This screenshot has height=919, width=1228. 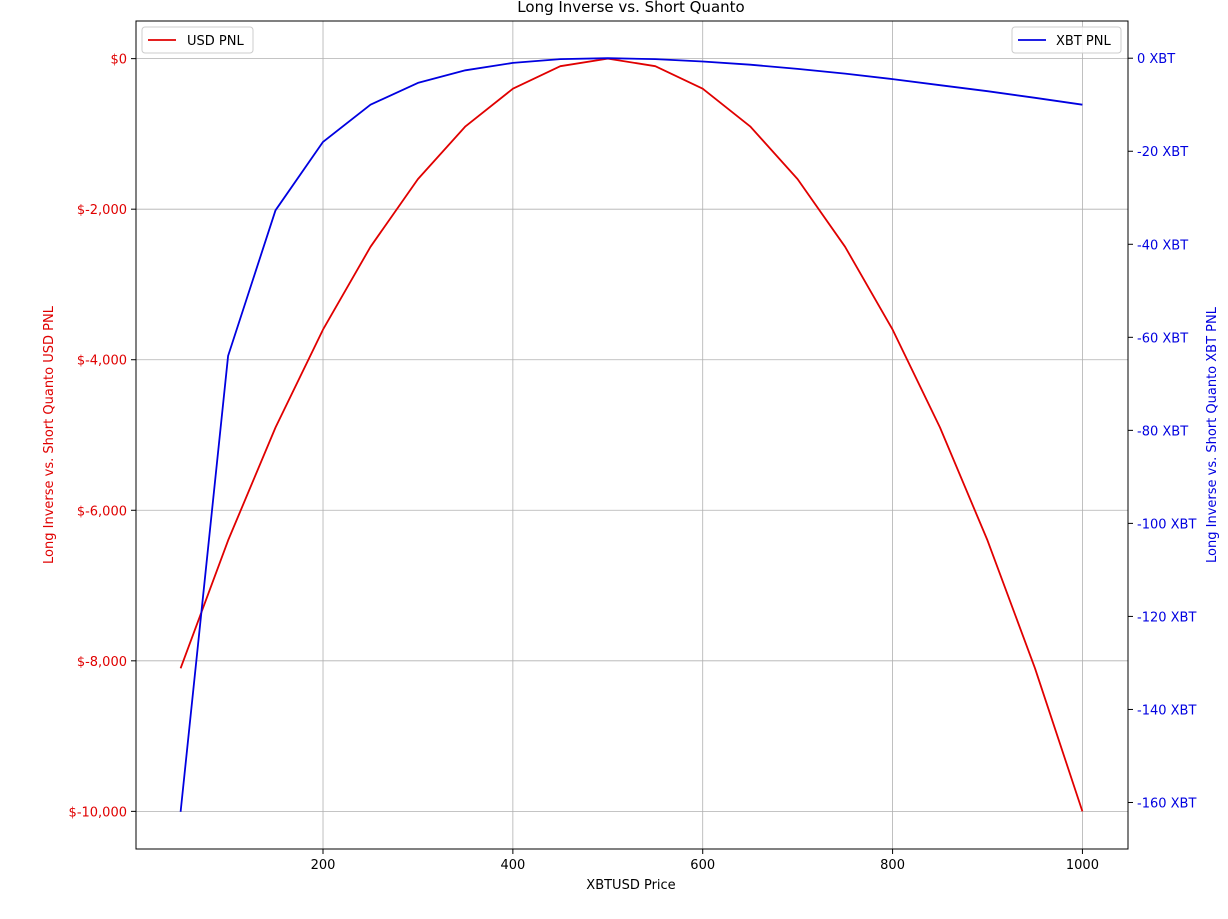 I want to click on y-right-tick-label: -40 XBT, so click(x=1162, y=245).